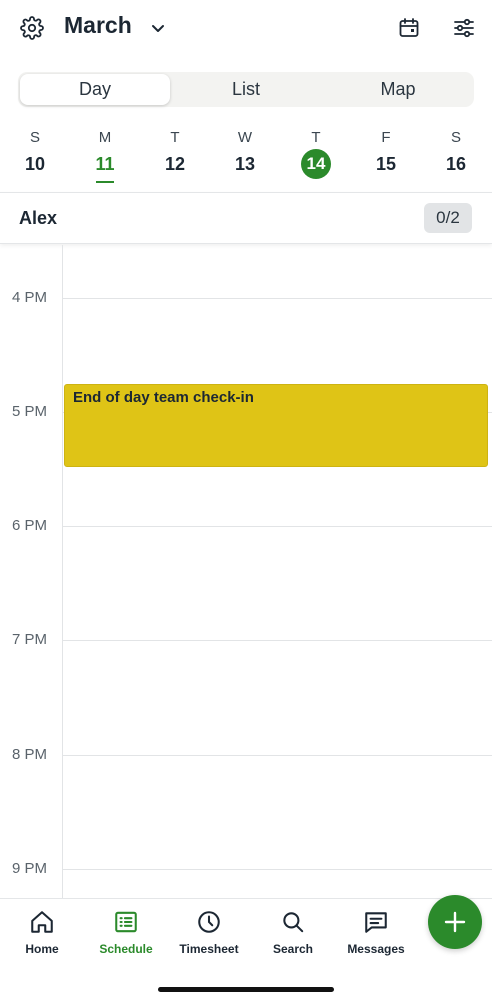  What do you see at coordinates (246, 989) in the screenshot?
I see `home-indicator` at bounding box center [246, 989].